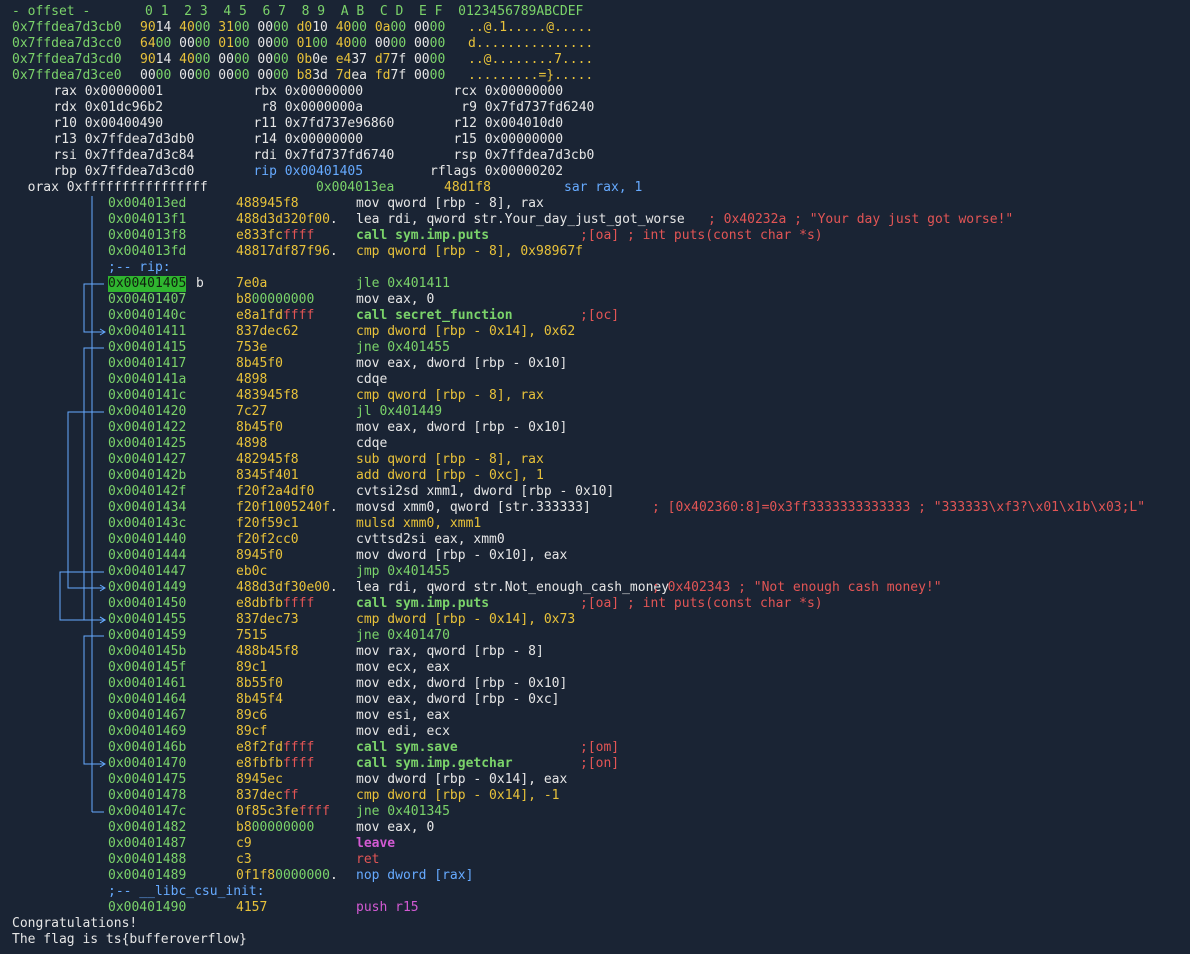 The image size is (1190, 954). What do you see at coordinates (355, 187) in the screenshot?
I see `instruction-address: 0x004013ea` at bounding box center [355, 187].